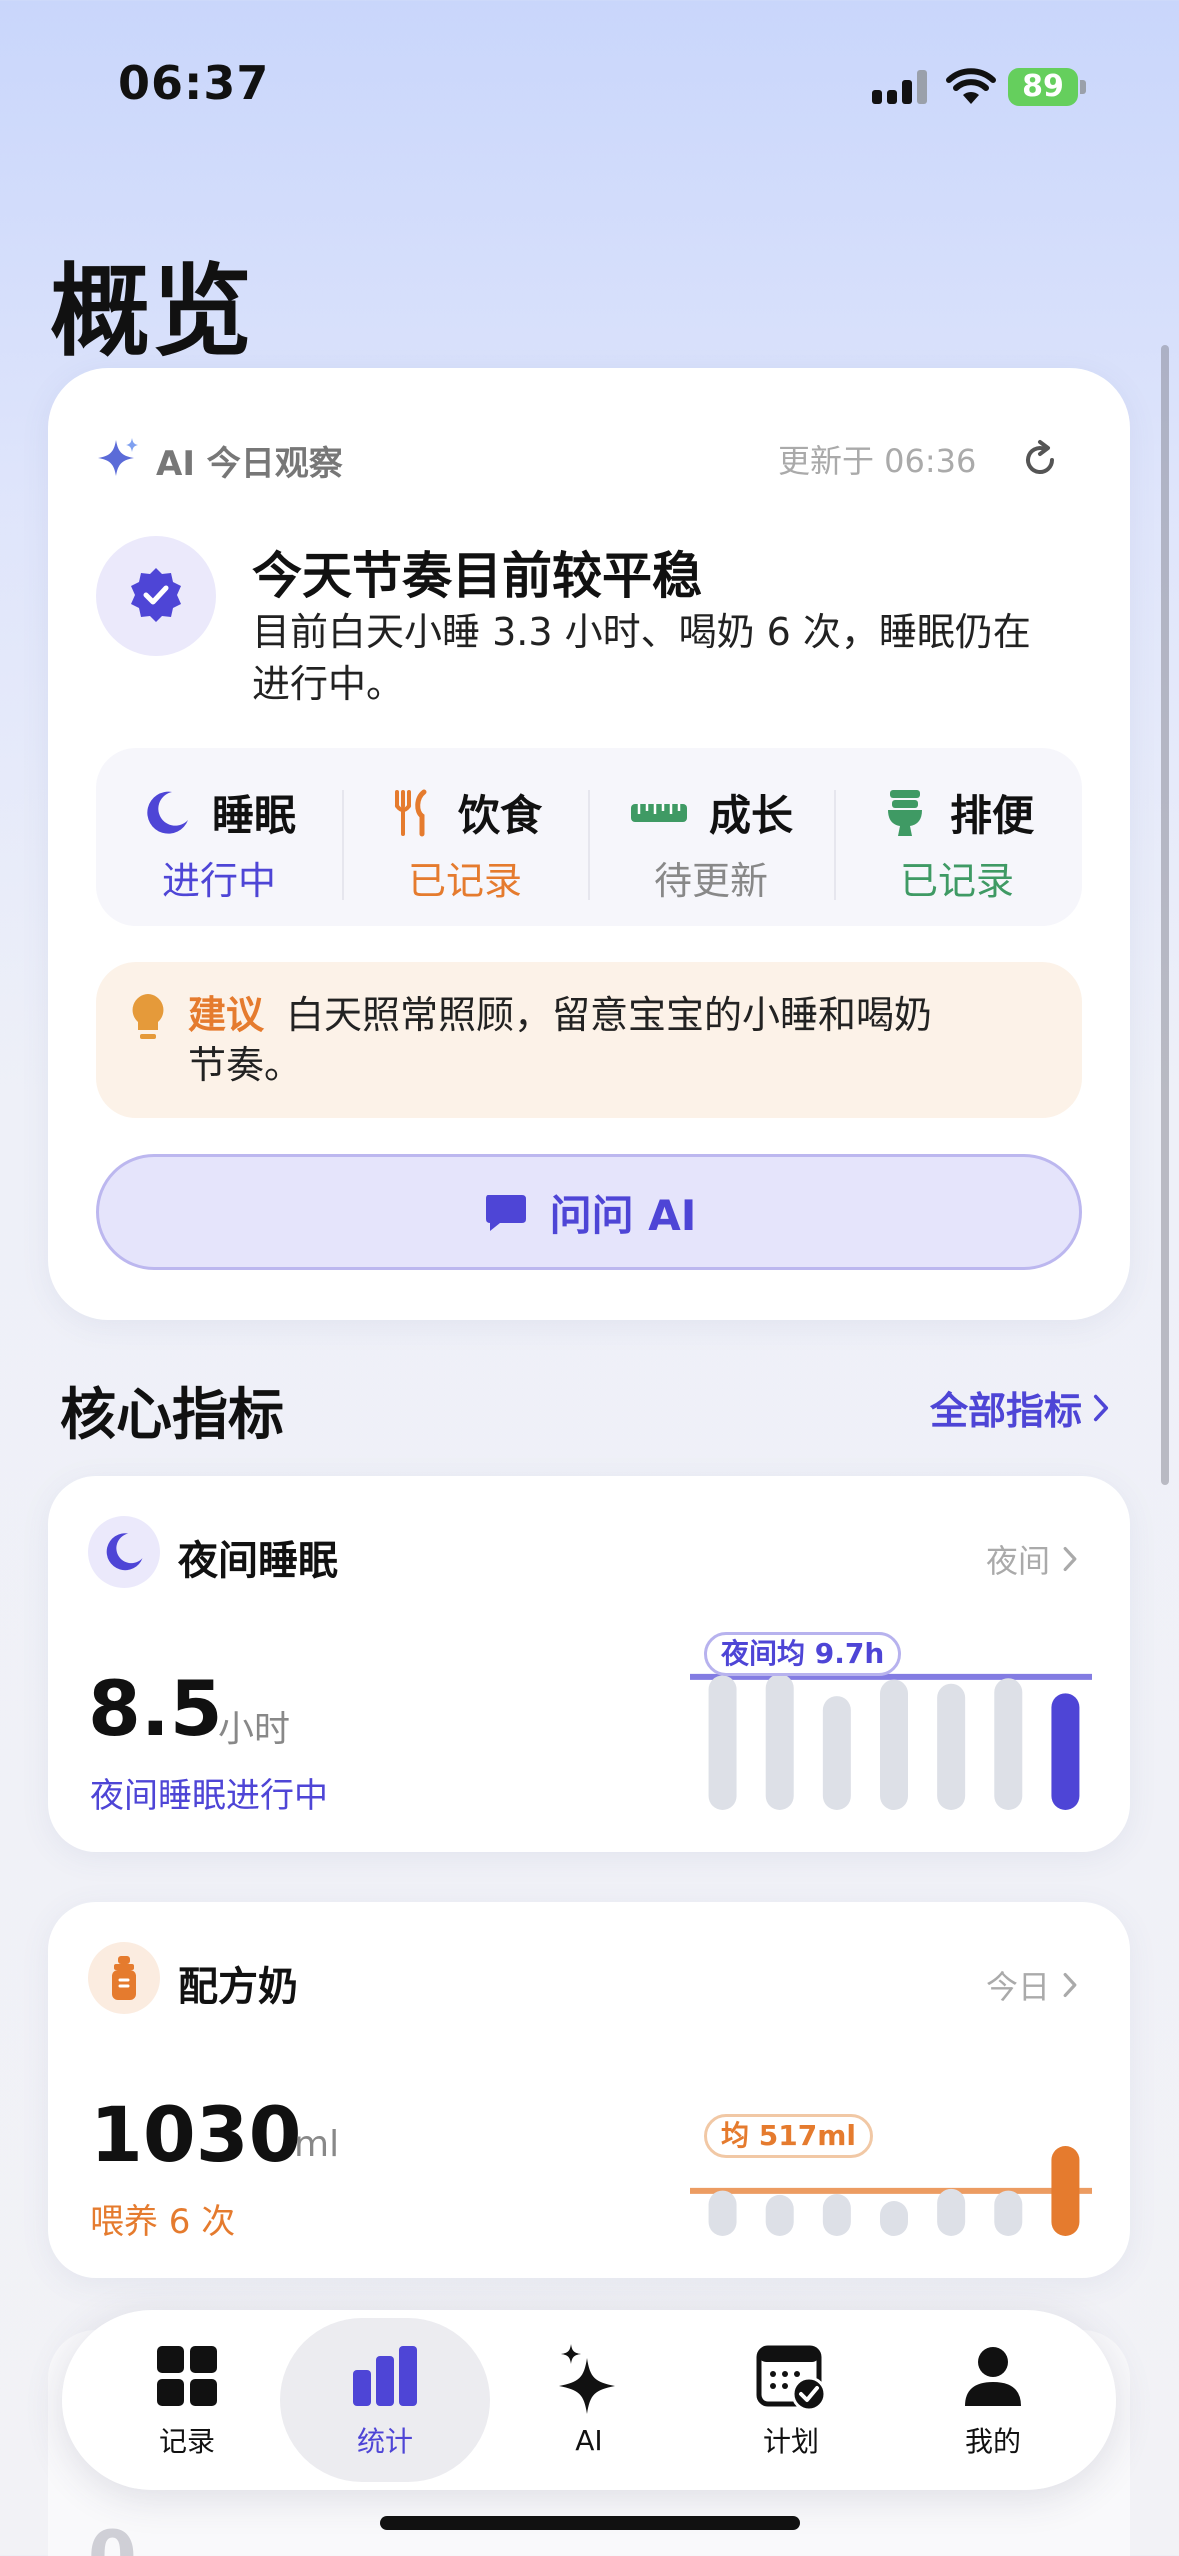  Describe the element at coordinates (788, 2136) in the screenshot. I see `formula-avg-label: 均 517ml` at that location.